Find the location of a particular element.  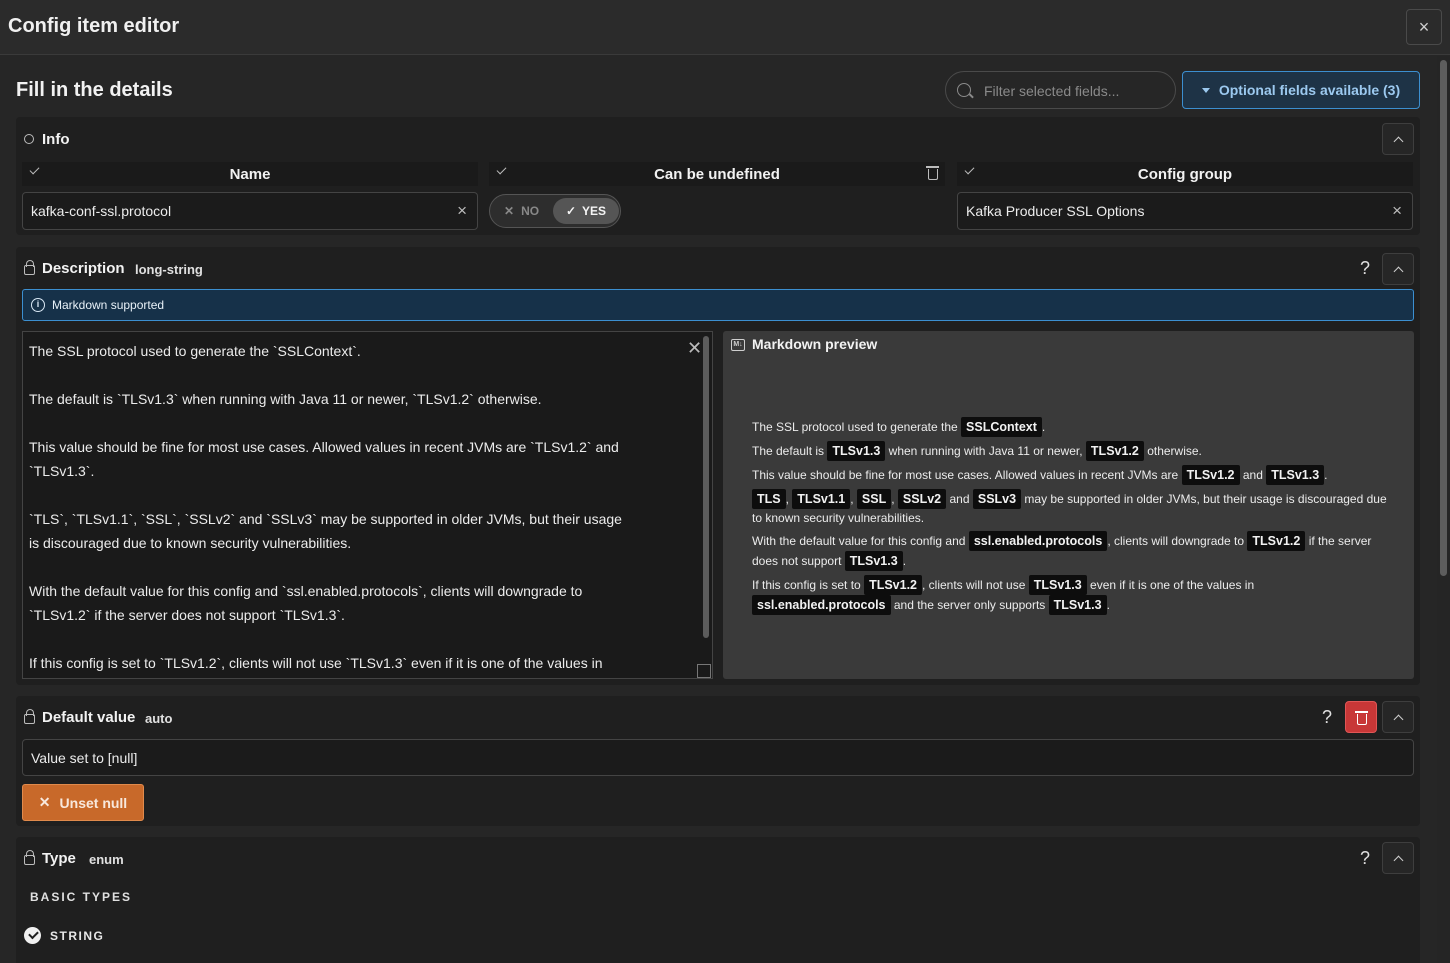

x-icon: ✕ is located at coordinates (509, 211).